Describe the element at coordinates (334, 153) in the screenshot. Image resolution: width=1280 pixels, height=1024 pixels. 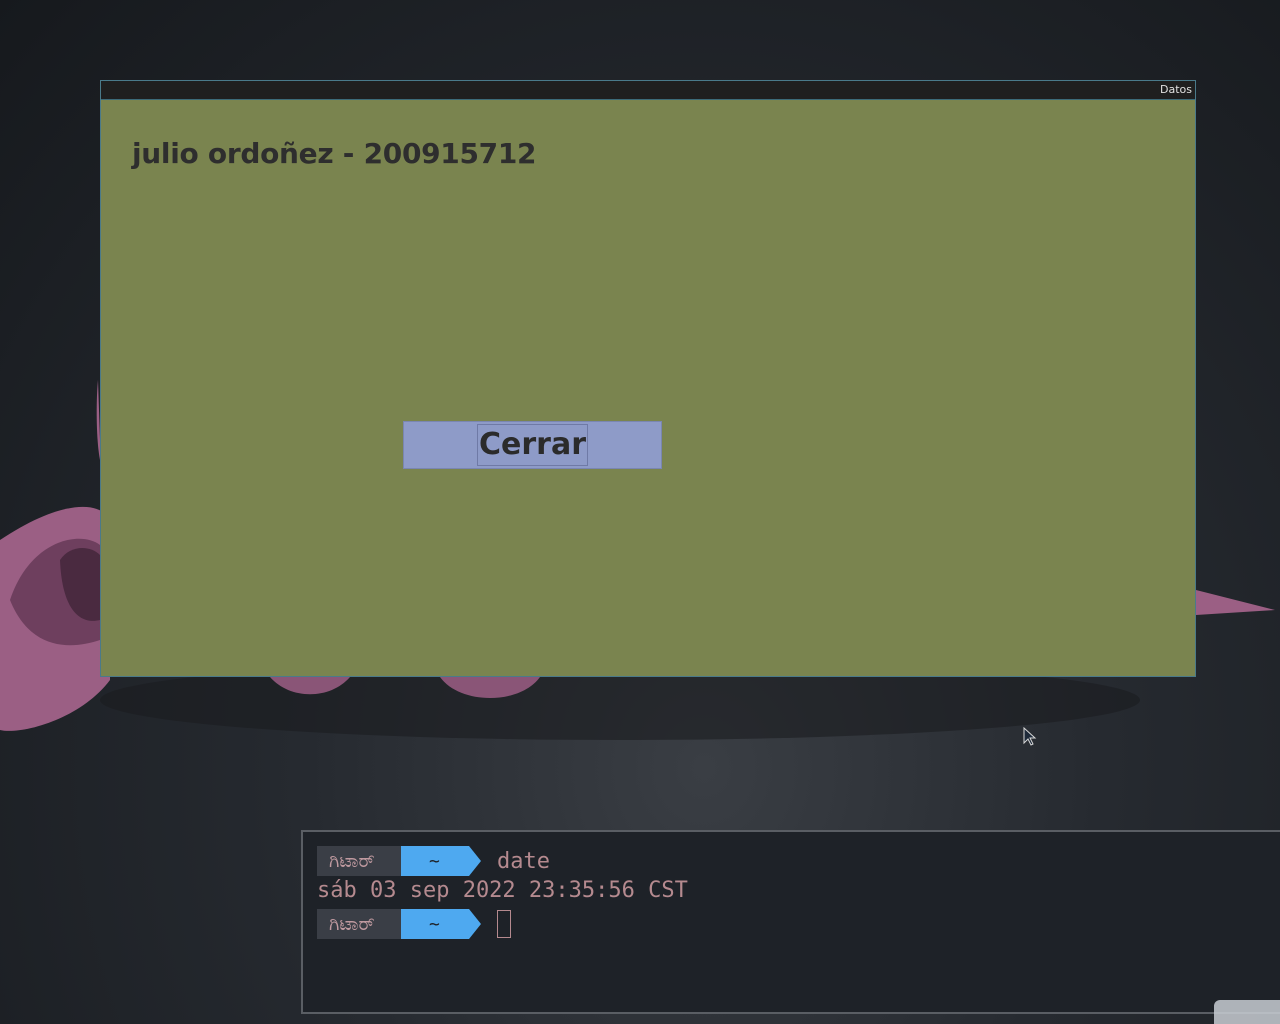
I see `student-name-heading: julio ordoñez - 200915712` at that location.